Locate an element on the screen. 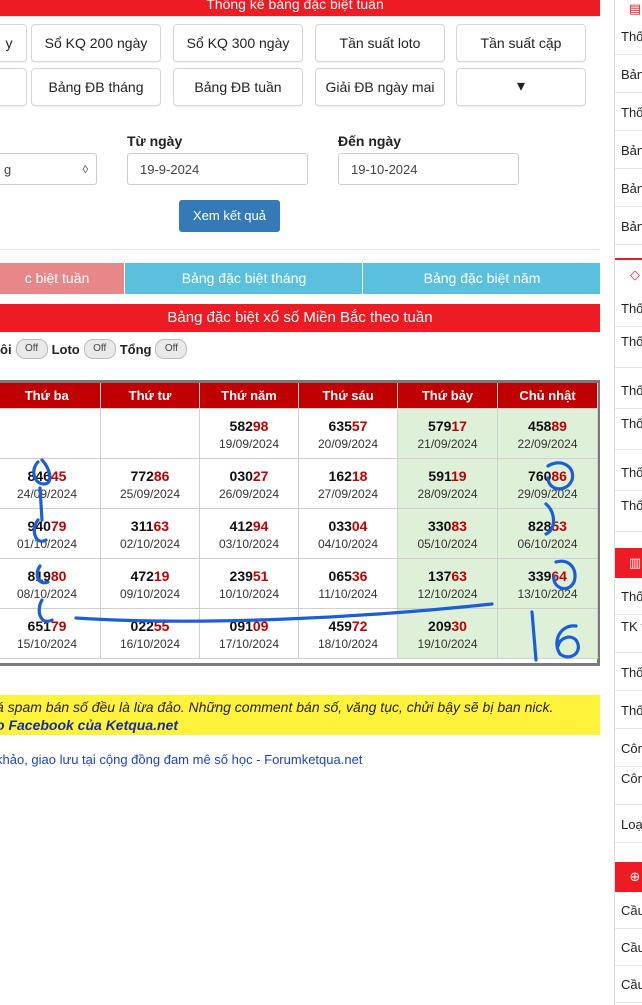 The height and width of the screenshot is (1005, 642). result-number: 41294 is located at coordinates (249, 526).